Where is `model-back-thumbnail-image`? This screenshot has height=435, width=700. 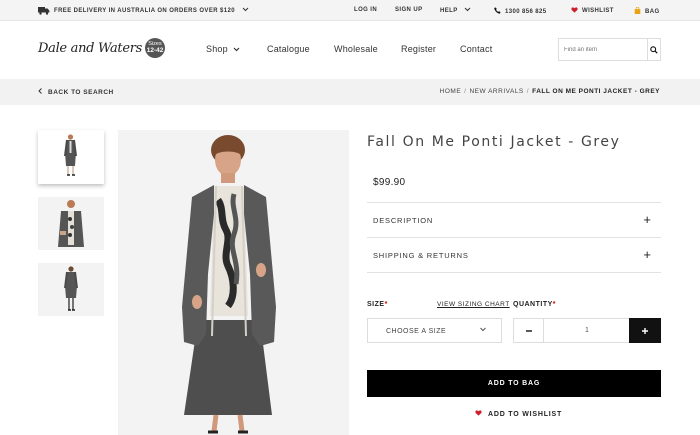
model-back-thumbnail-image is located at coordinates (71, 288).